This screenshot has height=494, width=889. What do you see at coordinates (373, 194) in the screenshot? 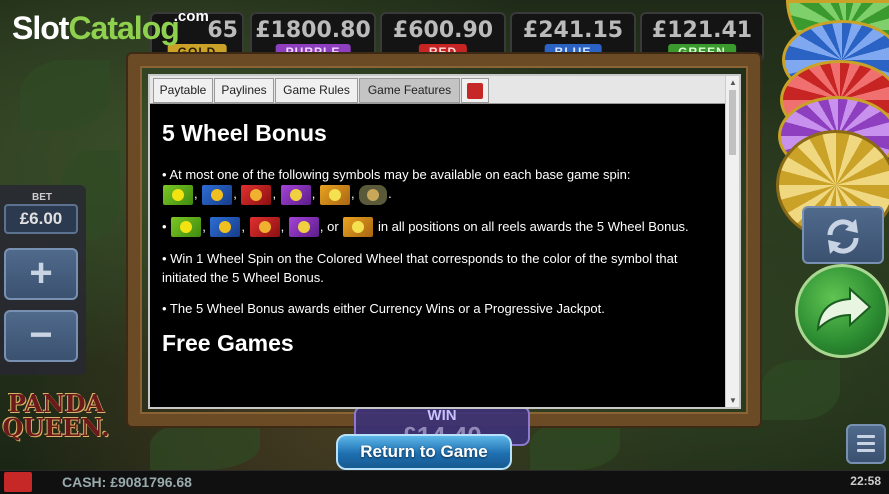
I see `panda-symbol-icon` at bounding box center [373, 194].